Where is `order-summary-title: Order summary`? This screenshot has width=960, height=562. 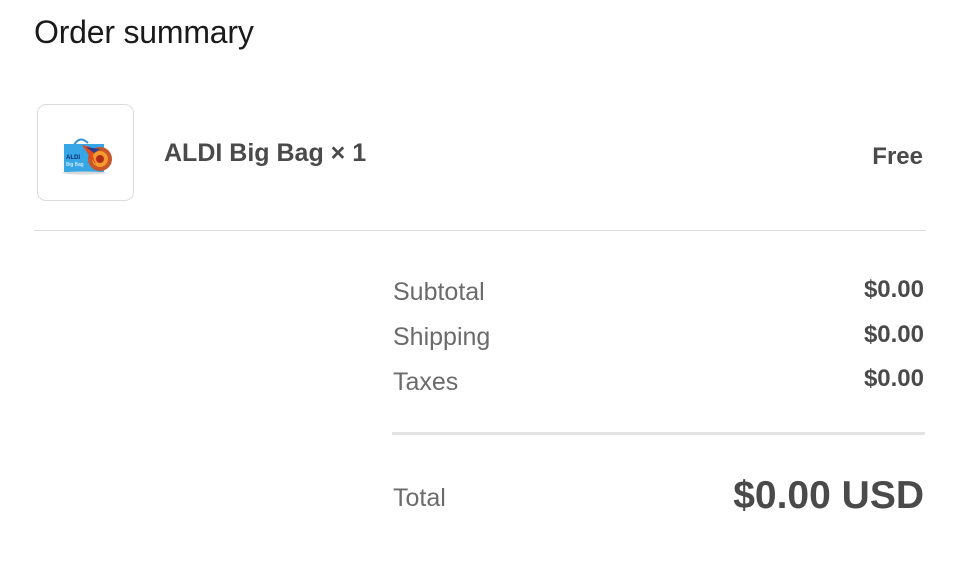
order-summary-title: Order summary is located at coordinates (144, 32).